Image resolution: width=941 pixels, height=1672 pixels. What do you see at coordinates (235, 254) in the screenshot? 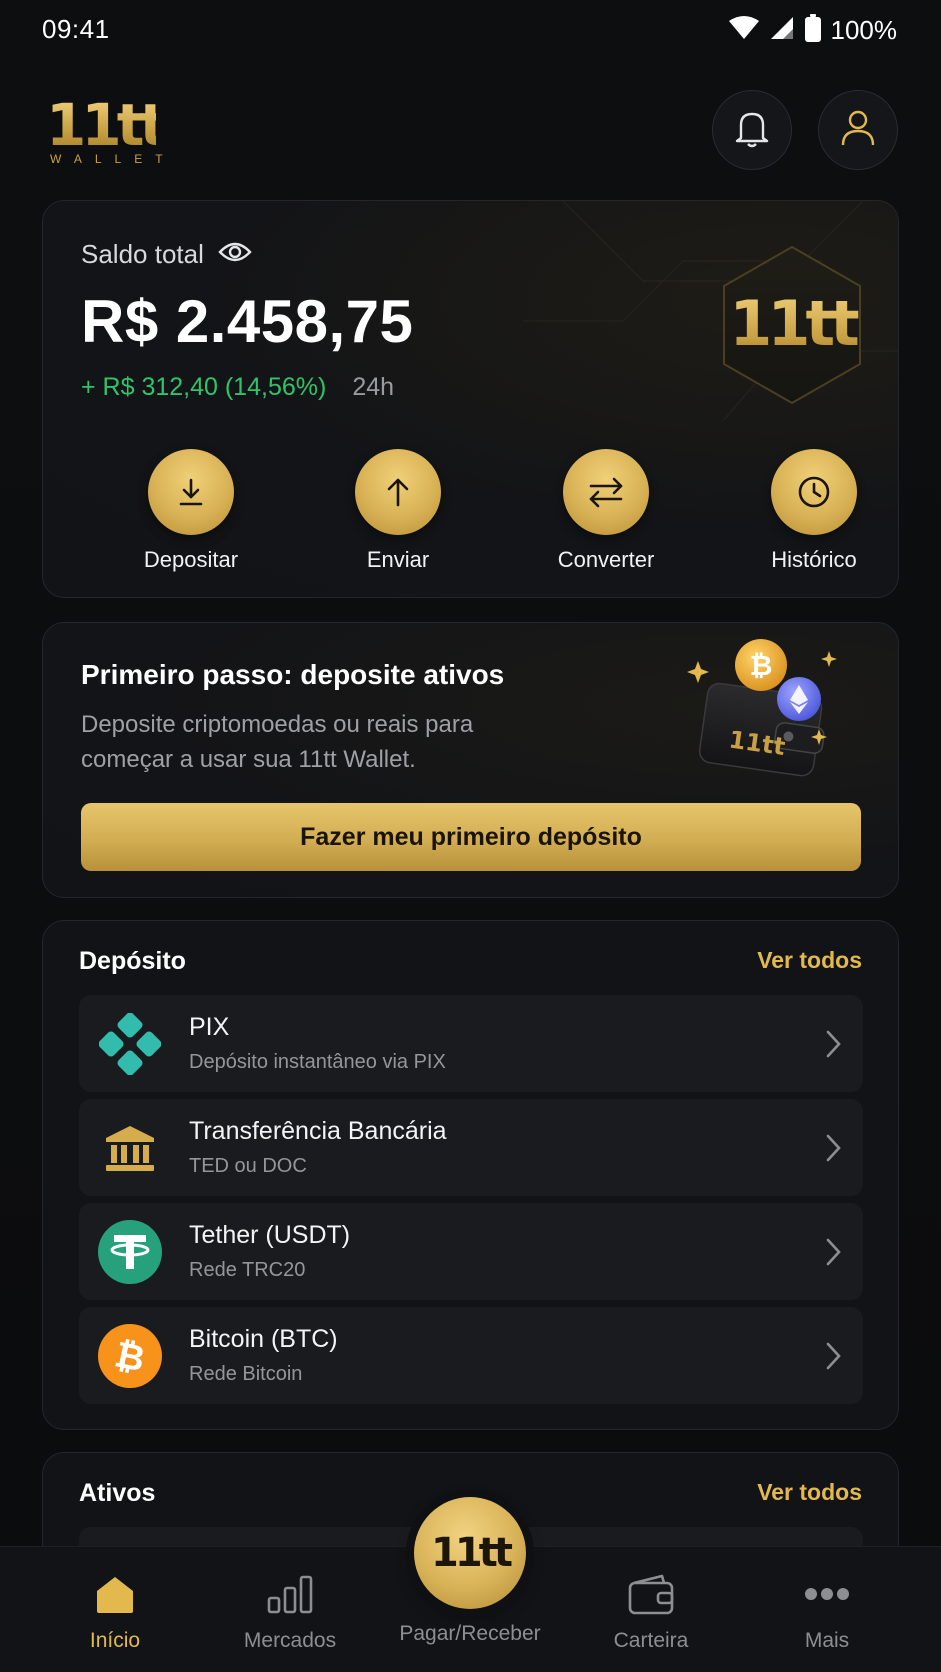
I see `eye-icon` at bounding box center [235, 254].